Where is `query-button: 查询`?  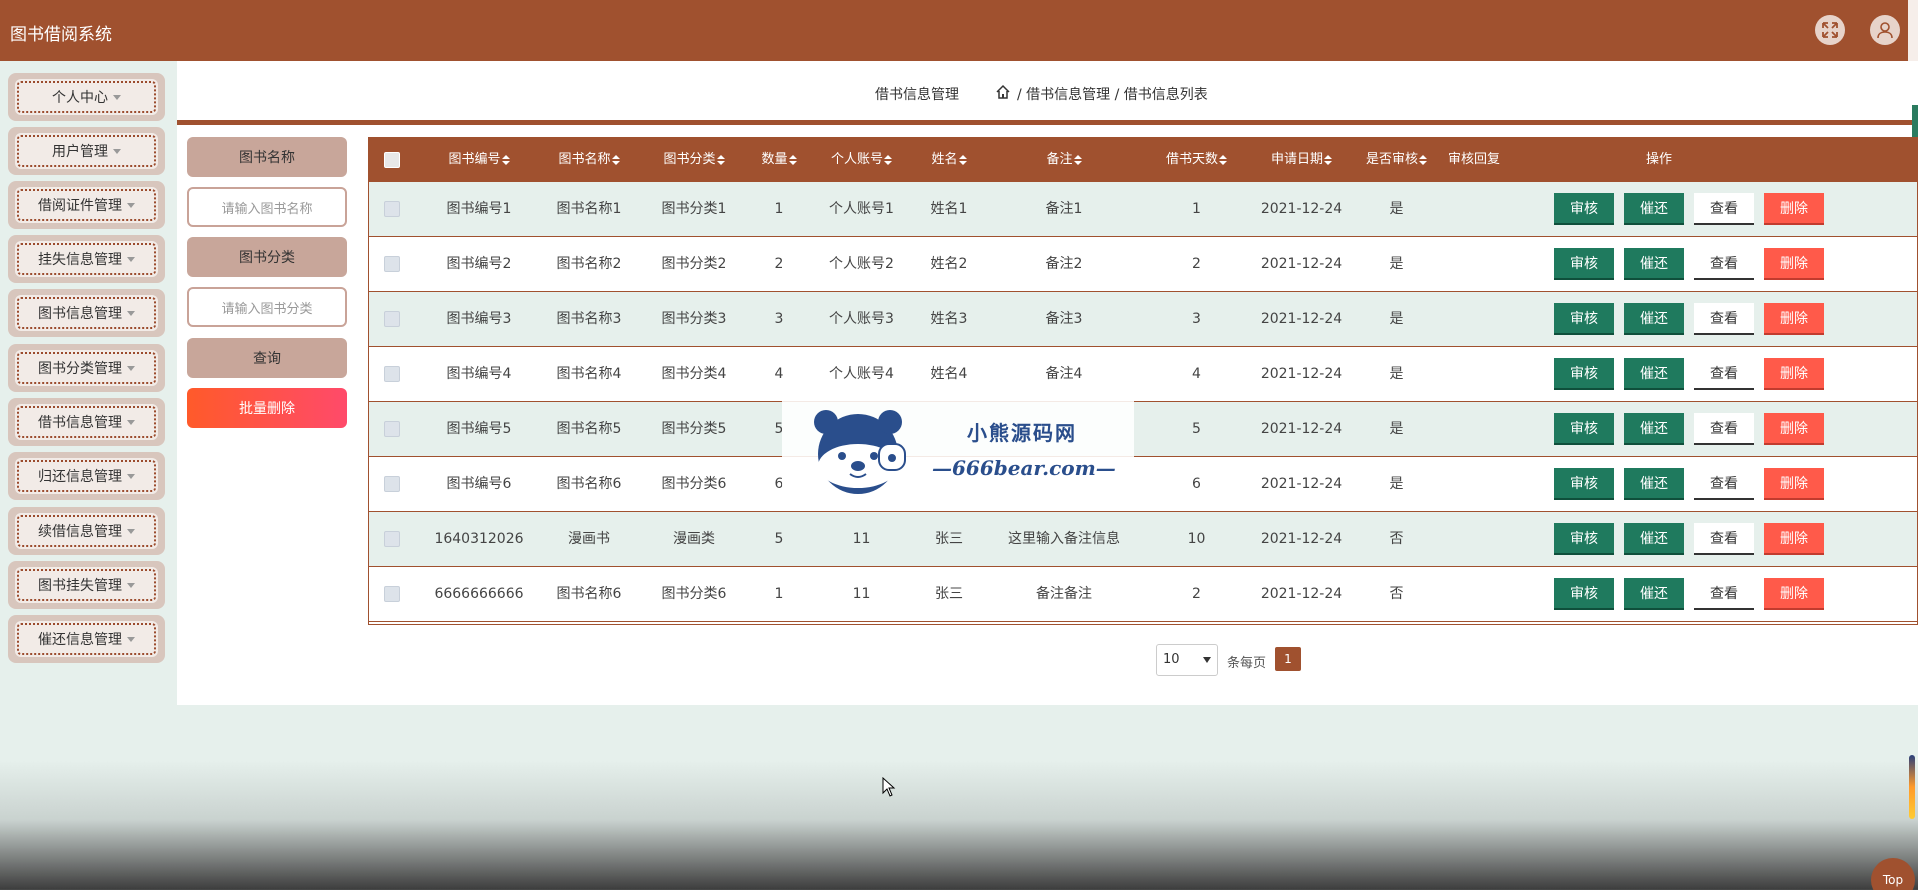
query-button: 查询 is located at coordinates (267, 358).